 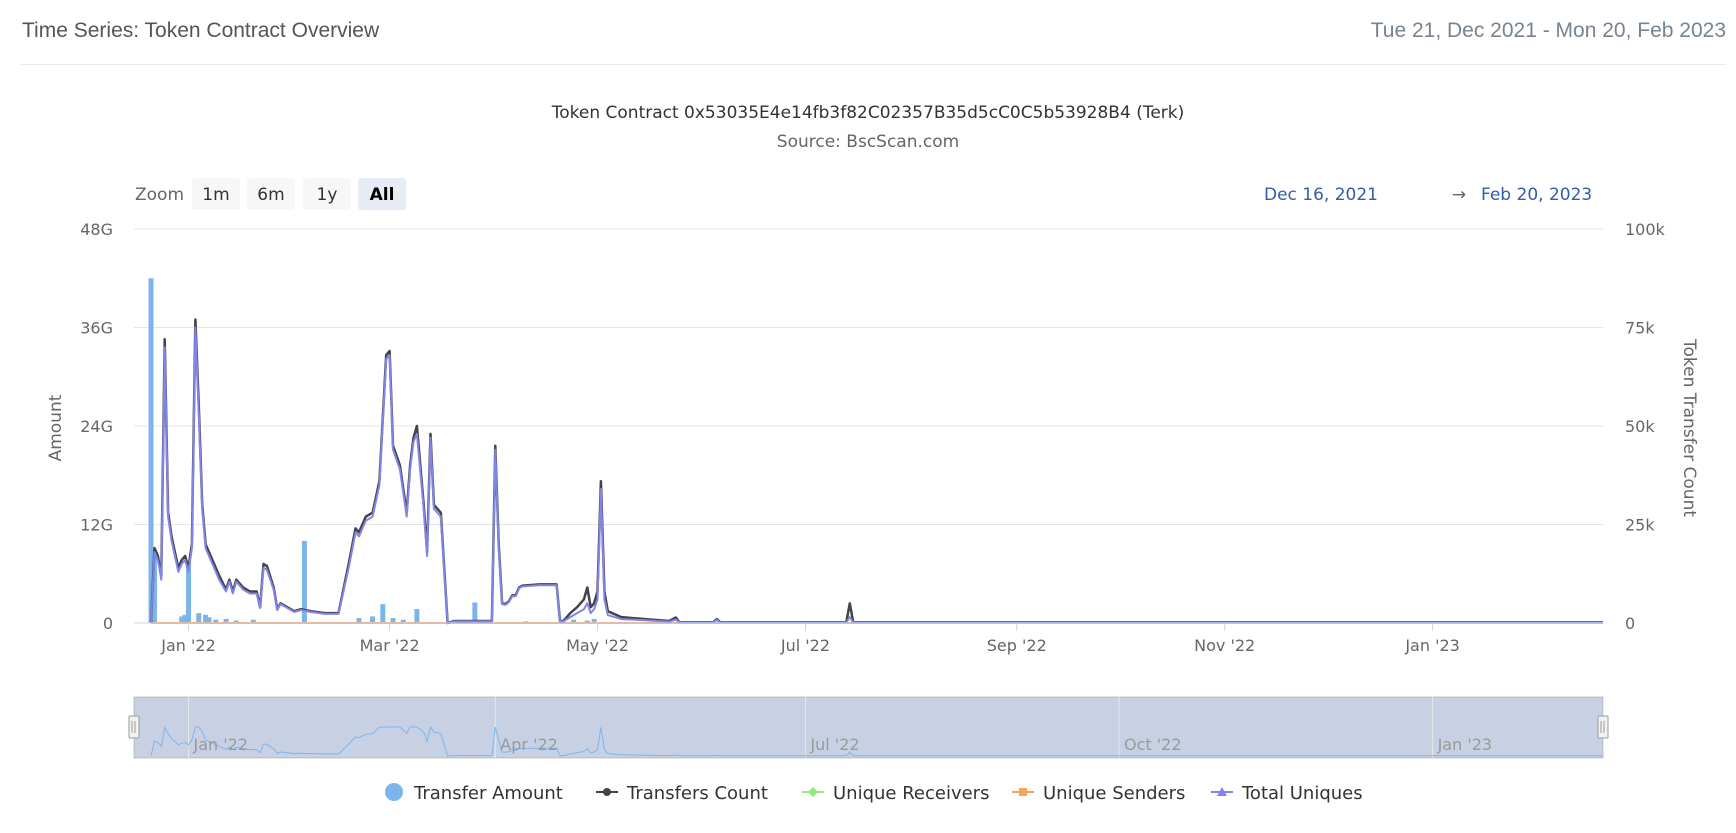 What do you see at coordinates (1017, 645) in the screenshot?
I see `x-tick-label: Sep '22` at bounding box center [1017, 645].